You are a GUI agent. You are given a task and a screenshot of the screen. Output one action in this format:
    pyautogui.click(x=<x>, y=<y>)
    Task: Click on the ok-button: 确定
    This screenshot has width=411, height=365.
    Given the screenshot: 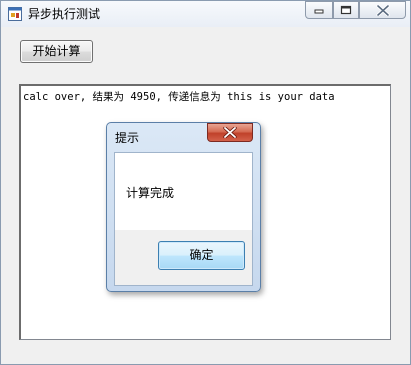 What is the action you would take?
    pyautogui.click(x=201, y=255)
    